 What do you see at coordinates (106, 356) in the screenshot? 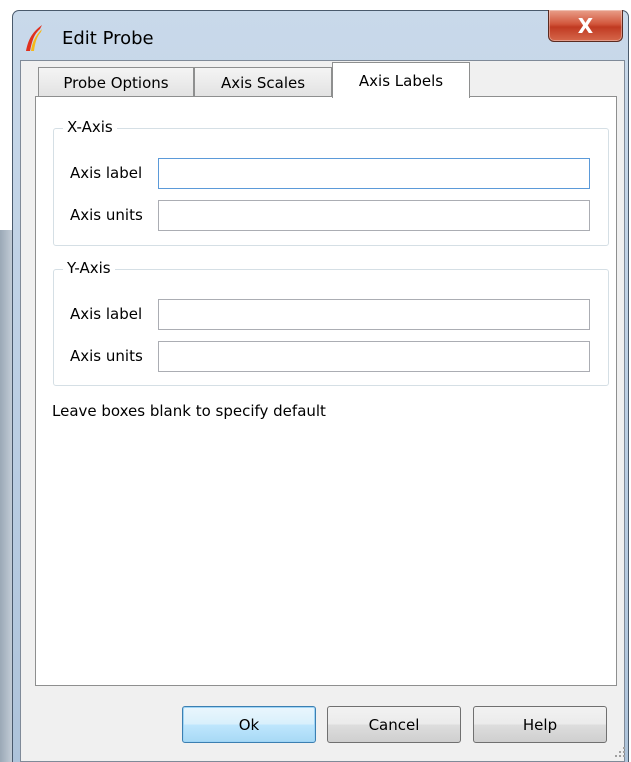
I see `y-axis-units-caption: Axis units` at bounding box center [106, 356].